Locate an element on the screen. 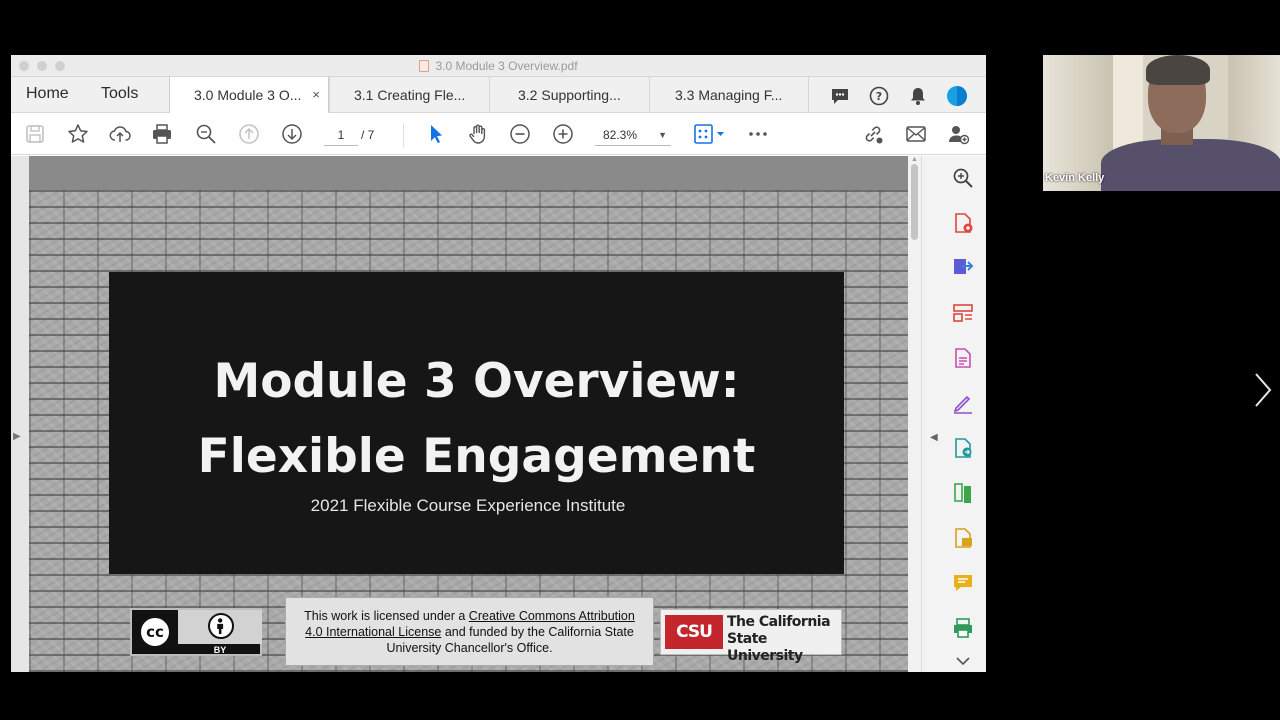 This screenshot has width=1280, height=720. nav-home: Home is located at coordinates (47, 94).